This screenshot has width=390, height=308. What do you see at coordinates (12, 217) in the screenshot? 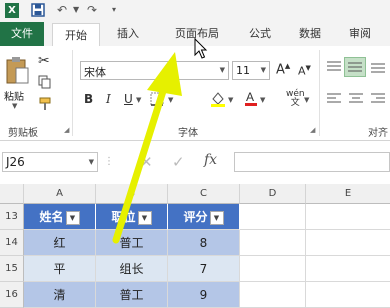
I see `row-header: 13` at bounding box center [12, 217].